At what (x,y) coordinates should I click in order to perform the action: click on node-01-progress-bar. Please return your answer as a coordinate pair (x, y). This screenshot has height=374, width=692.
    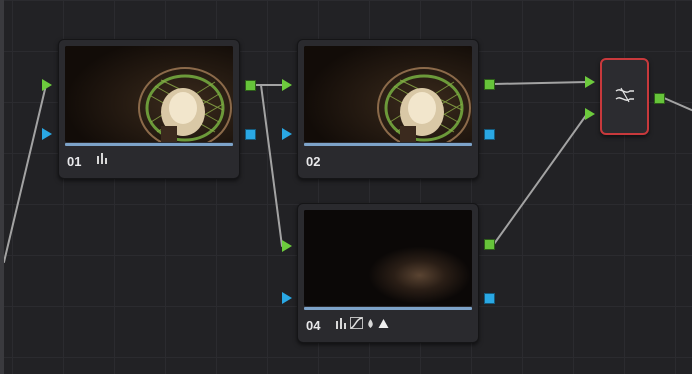
    Looking at the image, I should click on (149, 144).